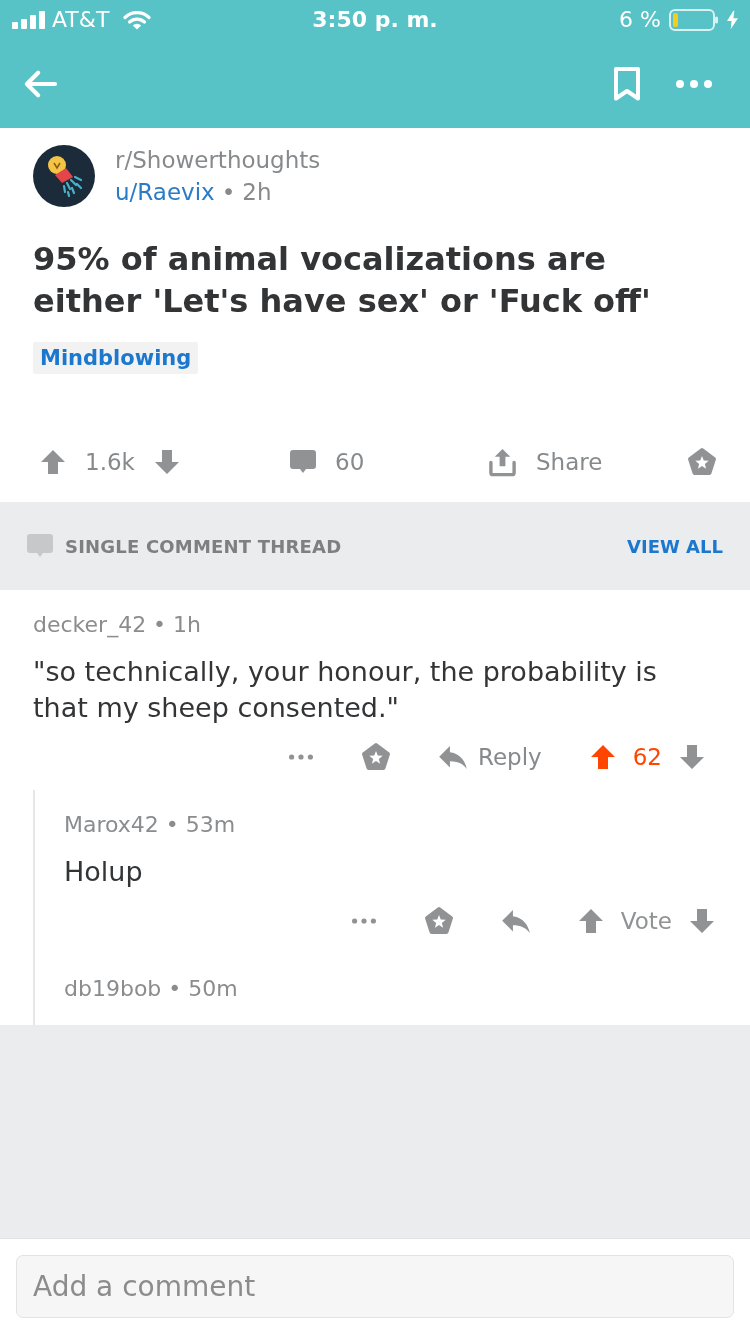 Image resolution: width=750 pixels, height=1334 pixels. I want to click on post-score: 1.6k, so click(110, 462).